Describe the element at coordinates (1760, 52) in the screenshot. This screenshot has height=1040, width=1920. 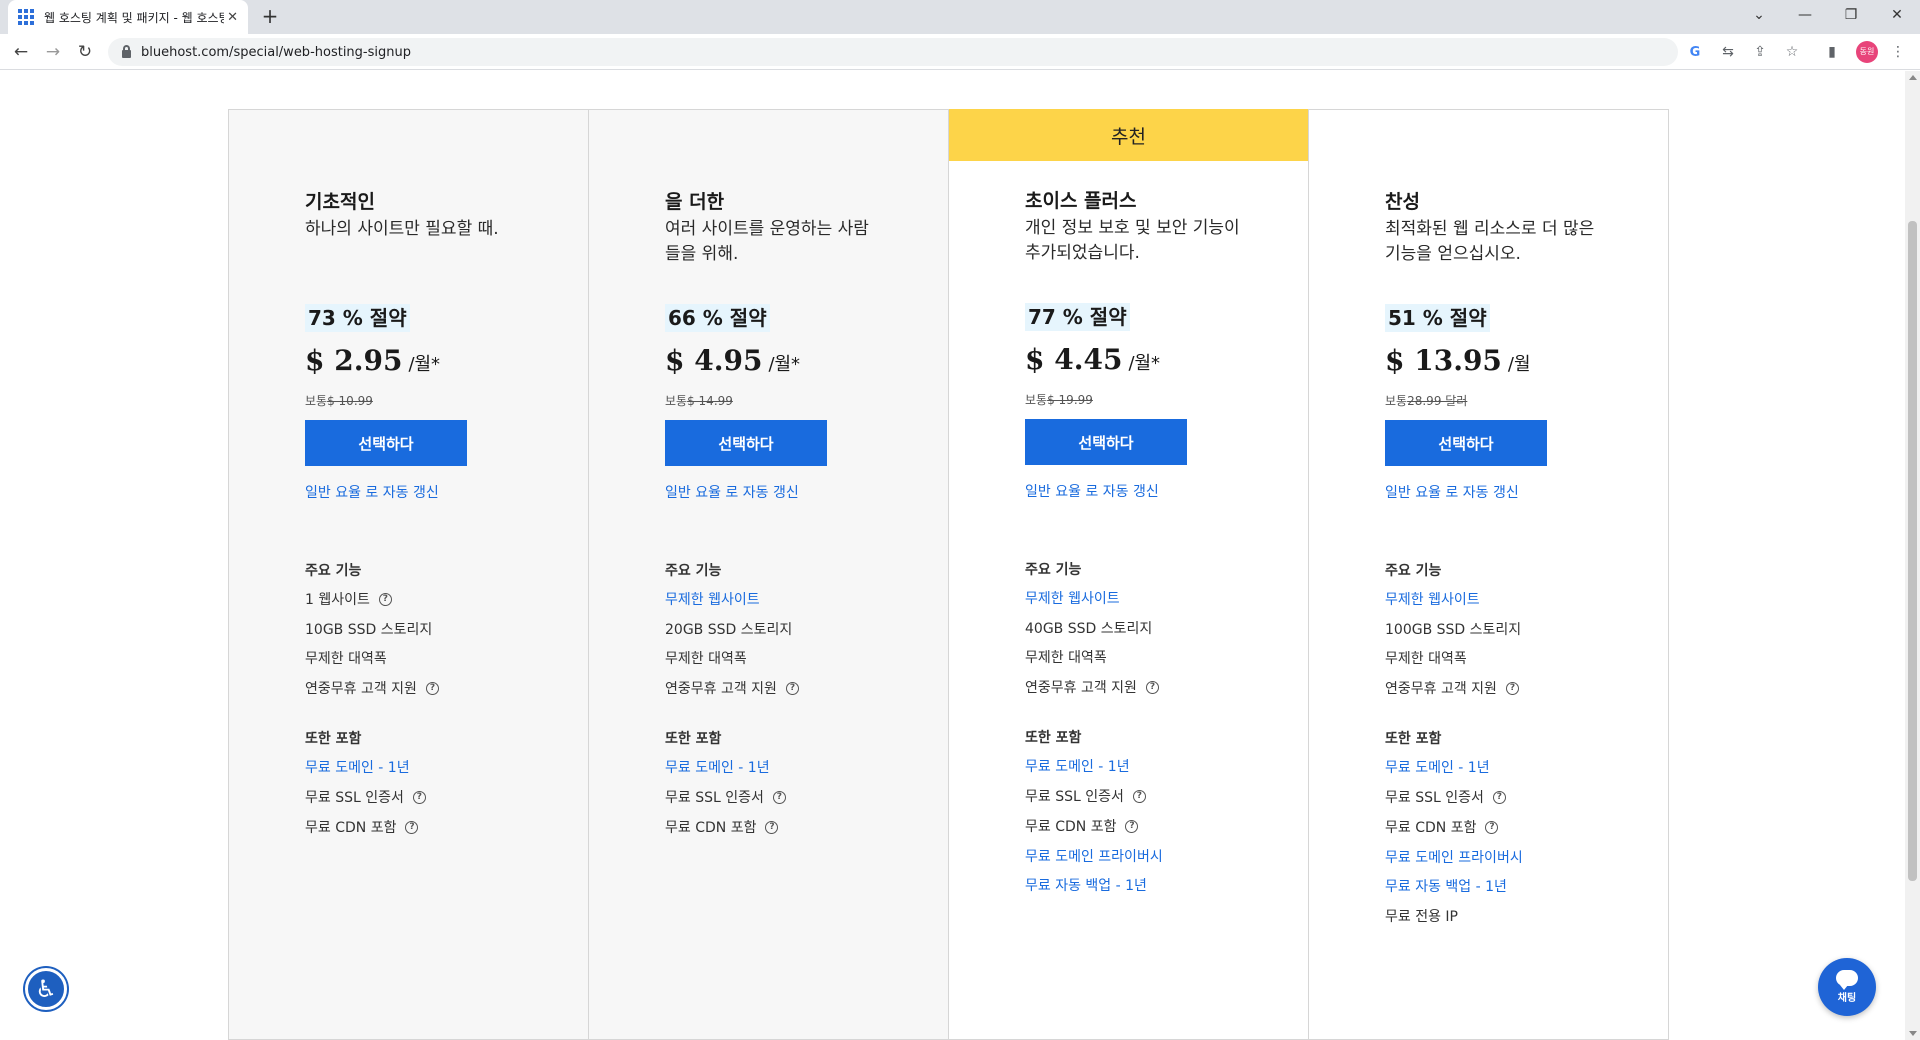
I see `share-icon: ⇪` at that location.